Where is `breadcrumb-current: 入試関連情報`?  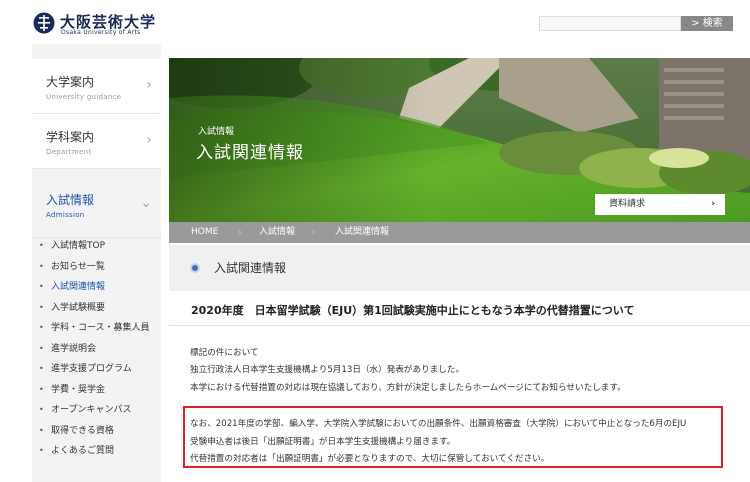 breadcrumb-current: 入試関連情報 is located at coordinates (362, 232).